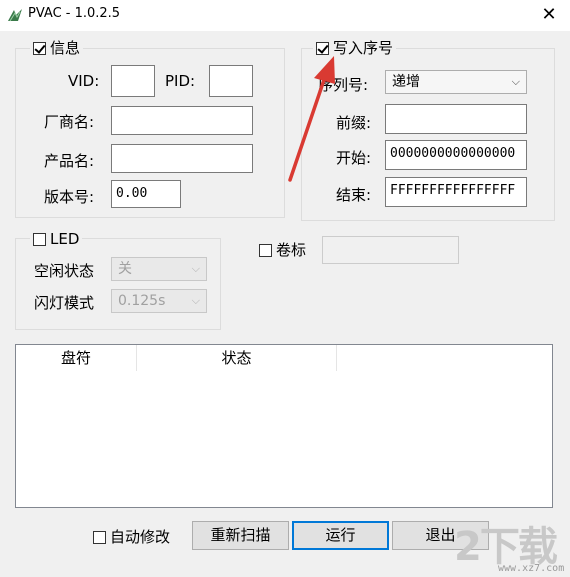  What do you see at coordinates (406, 82) in the screenshot?
I see `sequence-value: 递增` at bounding box center [406, 82].